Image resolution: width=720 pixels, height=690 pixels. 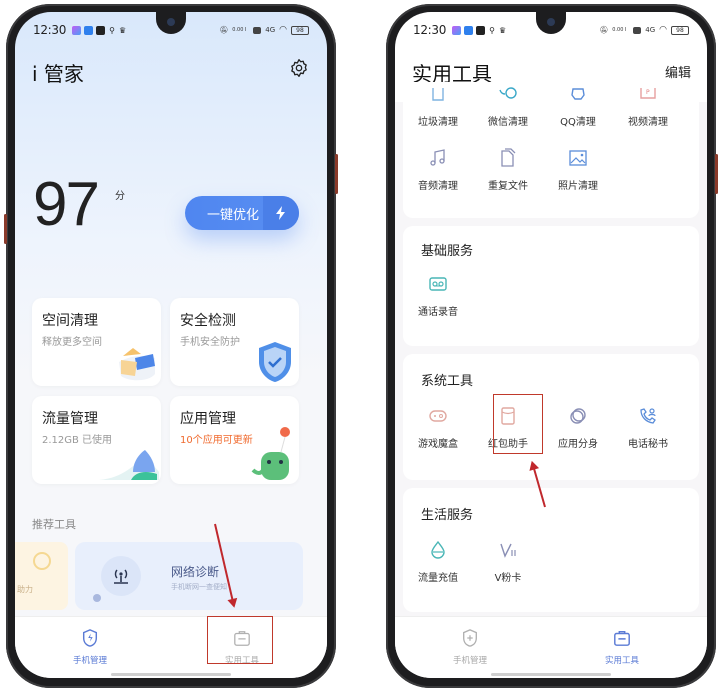 What do you see at coordinates (578, 186) in the screenshot?
I see `tool-label: 照片清理` at bounding box center [578, 186].